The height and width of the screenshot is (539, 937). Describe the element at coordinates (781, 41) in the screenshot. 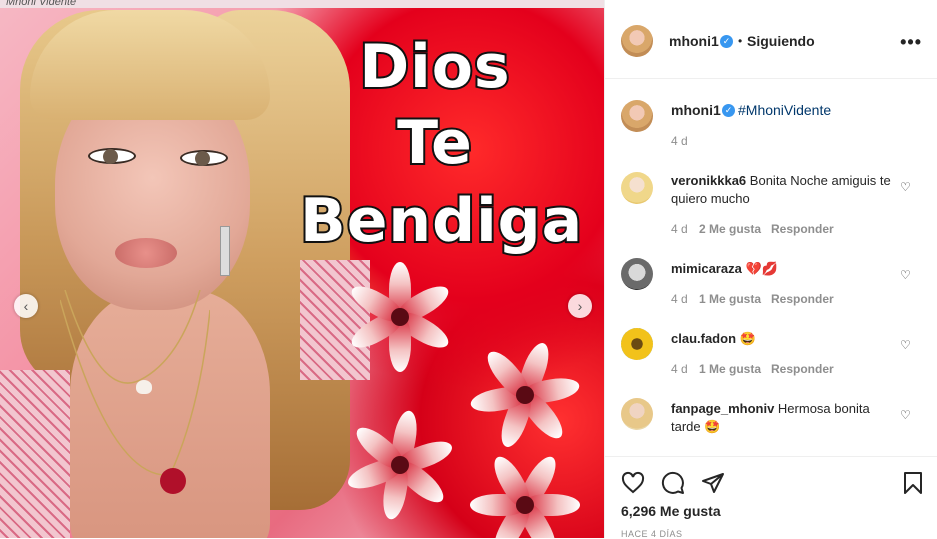

I see `follow-status-button: Siguiendo` at that location.